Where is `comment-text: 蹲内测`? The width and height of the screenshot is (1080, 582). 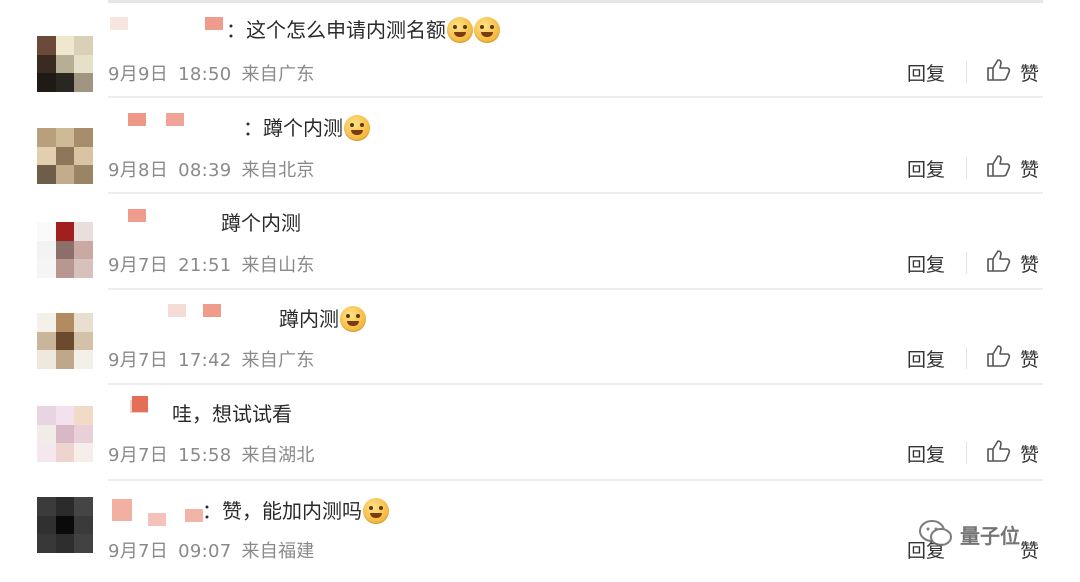
comment-text: 蹲内测 is located at coordinates (322, 319).